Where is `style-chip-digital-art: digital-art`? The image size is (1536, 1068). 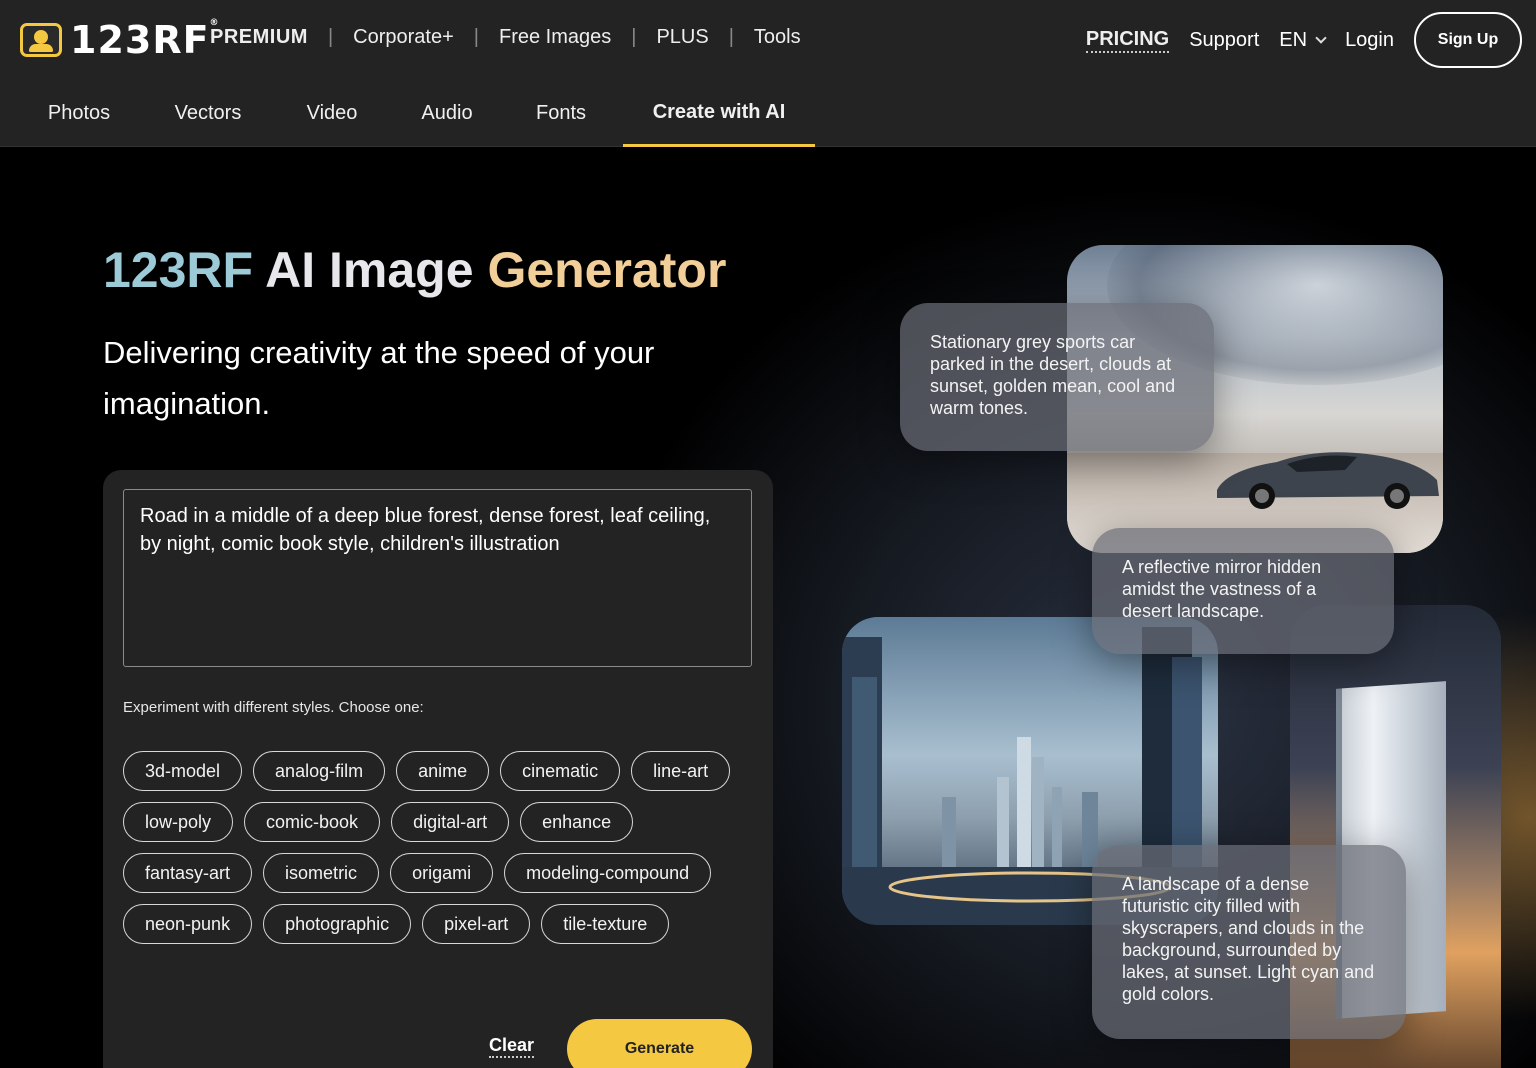
style-chip-digital-art: digital-art is located at coordinates (450, 822).